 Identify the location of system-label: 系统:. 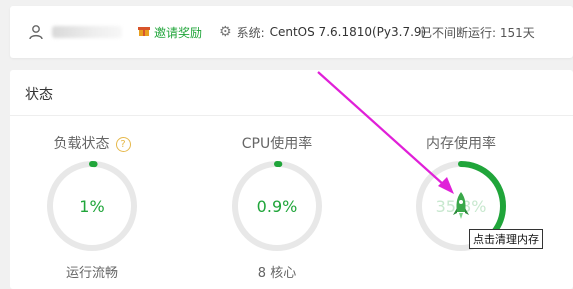
(250, 32).